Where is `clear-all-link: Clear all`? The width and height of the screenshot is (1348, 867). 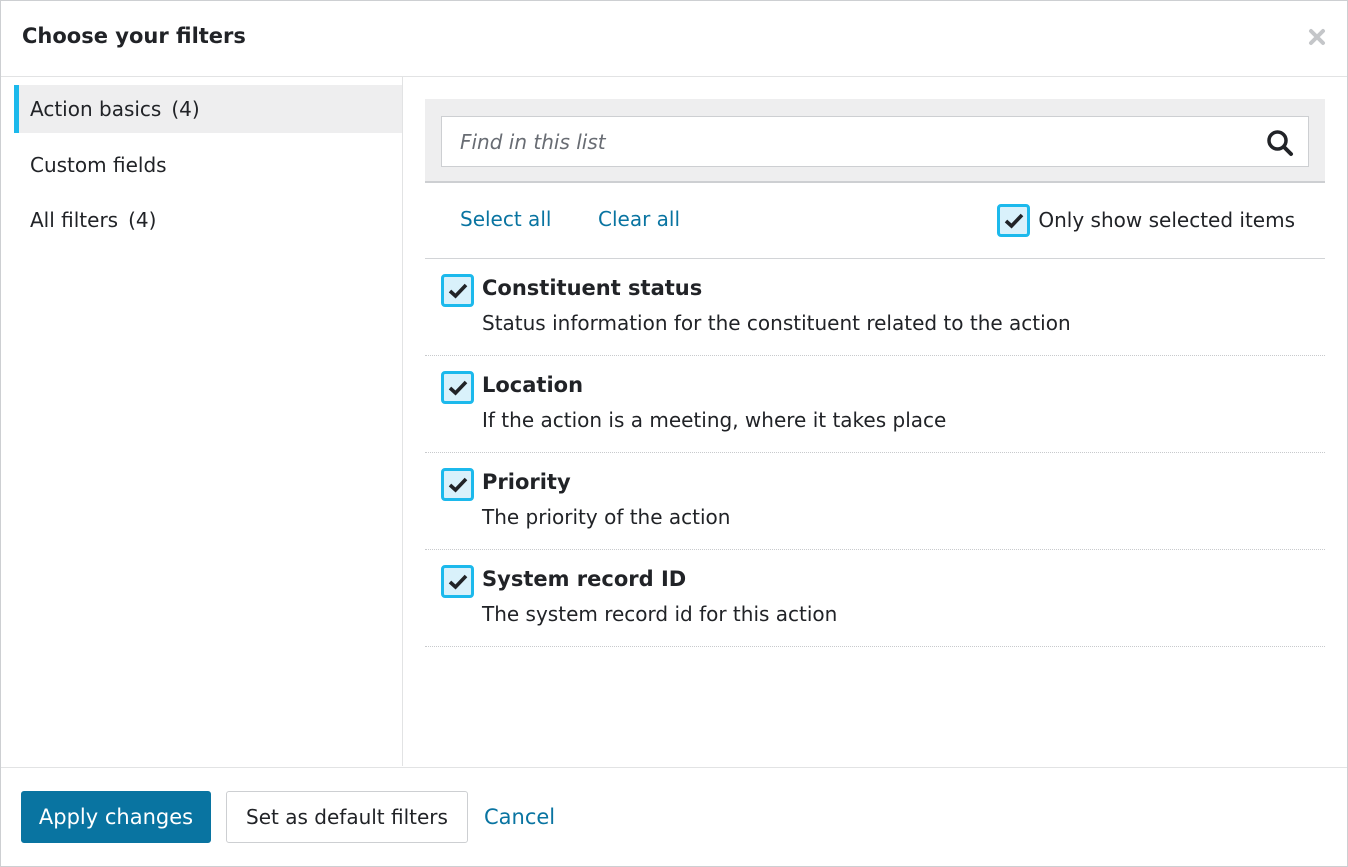
clear-all-link: Clear all is located at coordinates (639, 219).